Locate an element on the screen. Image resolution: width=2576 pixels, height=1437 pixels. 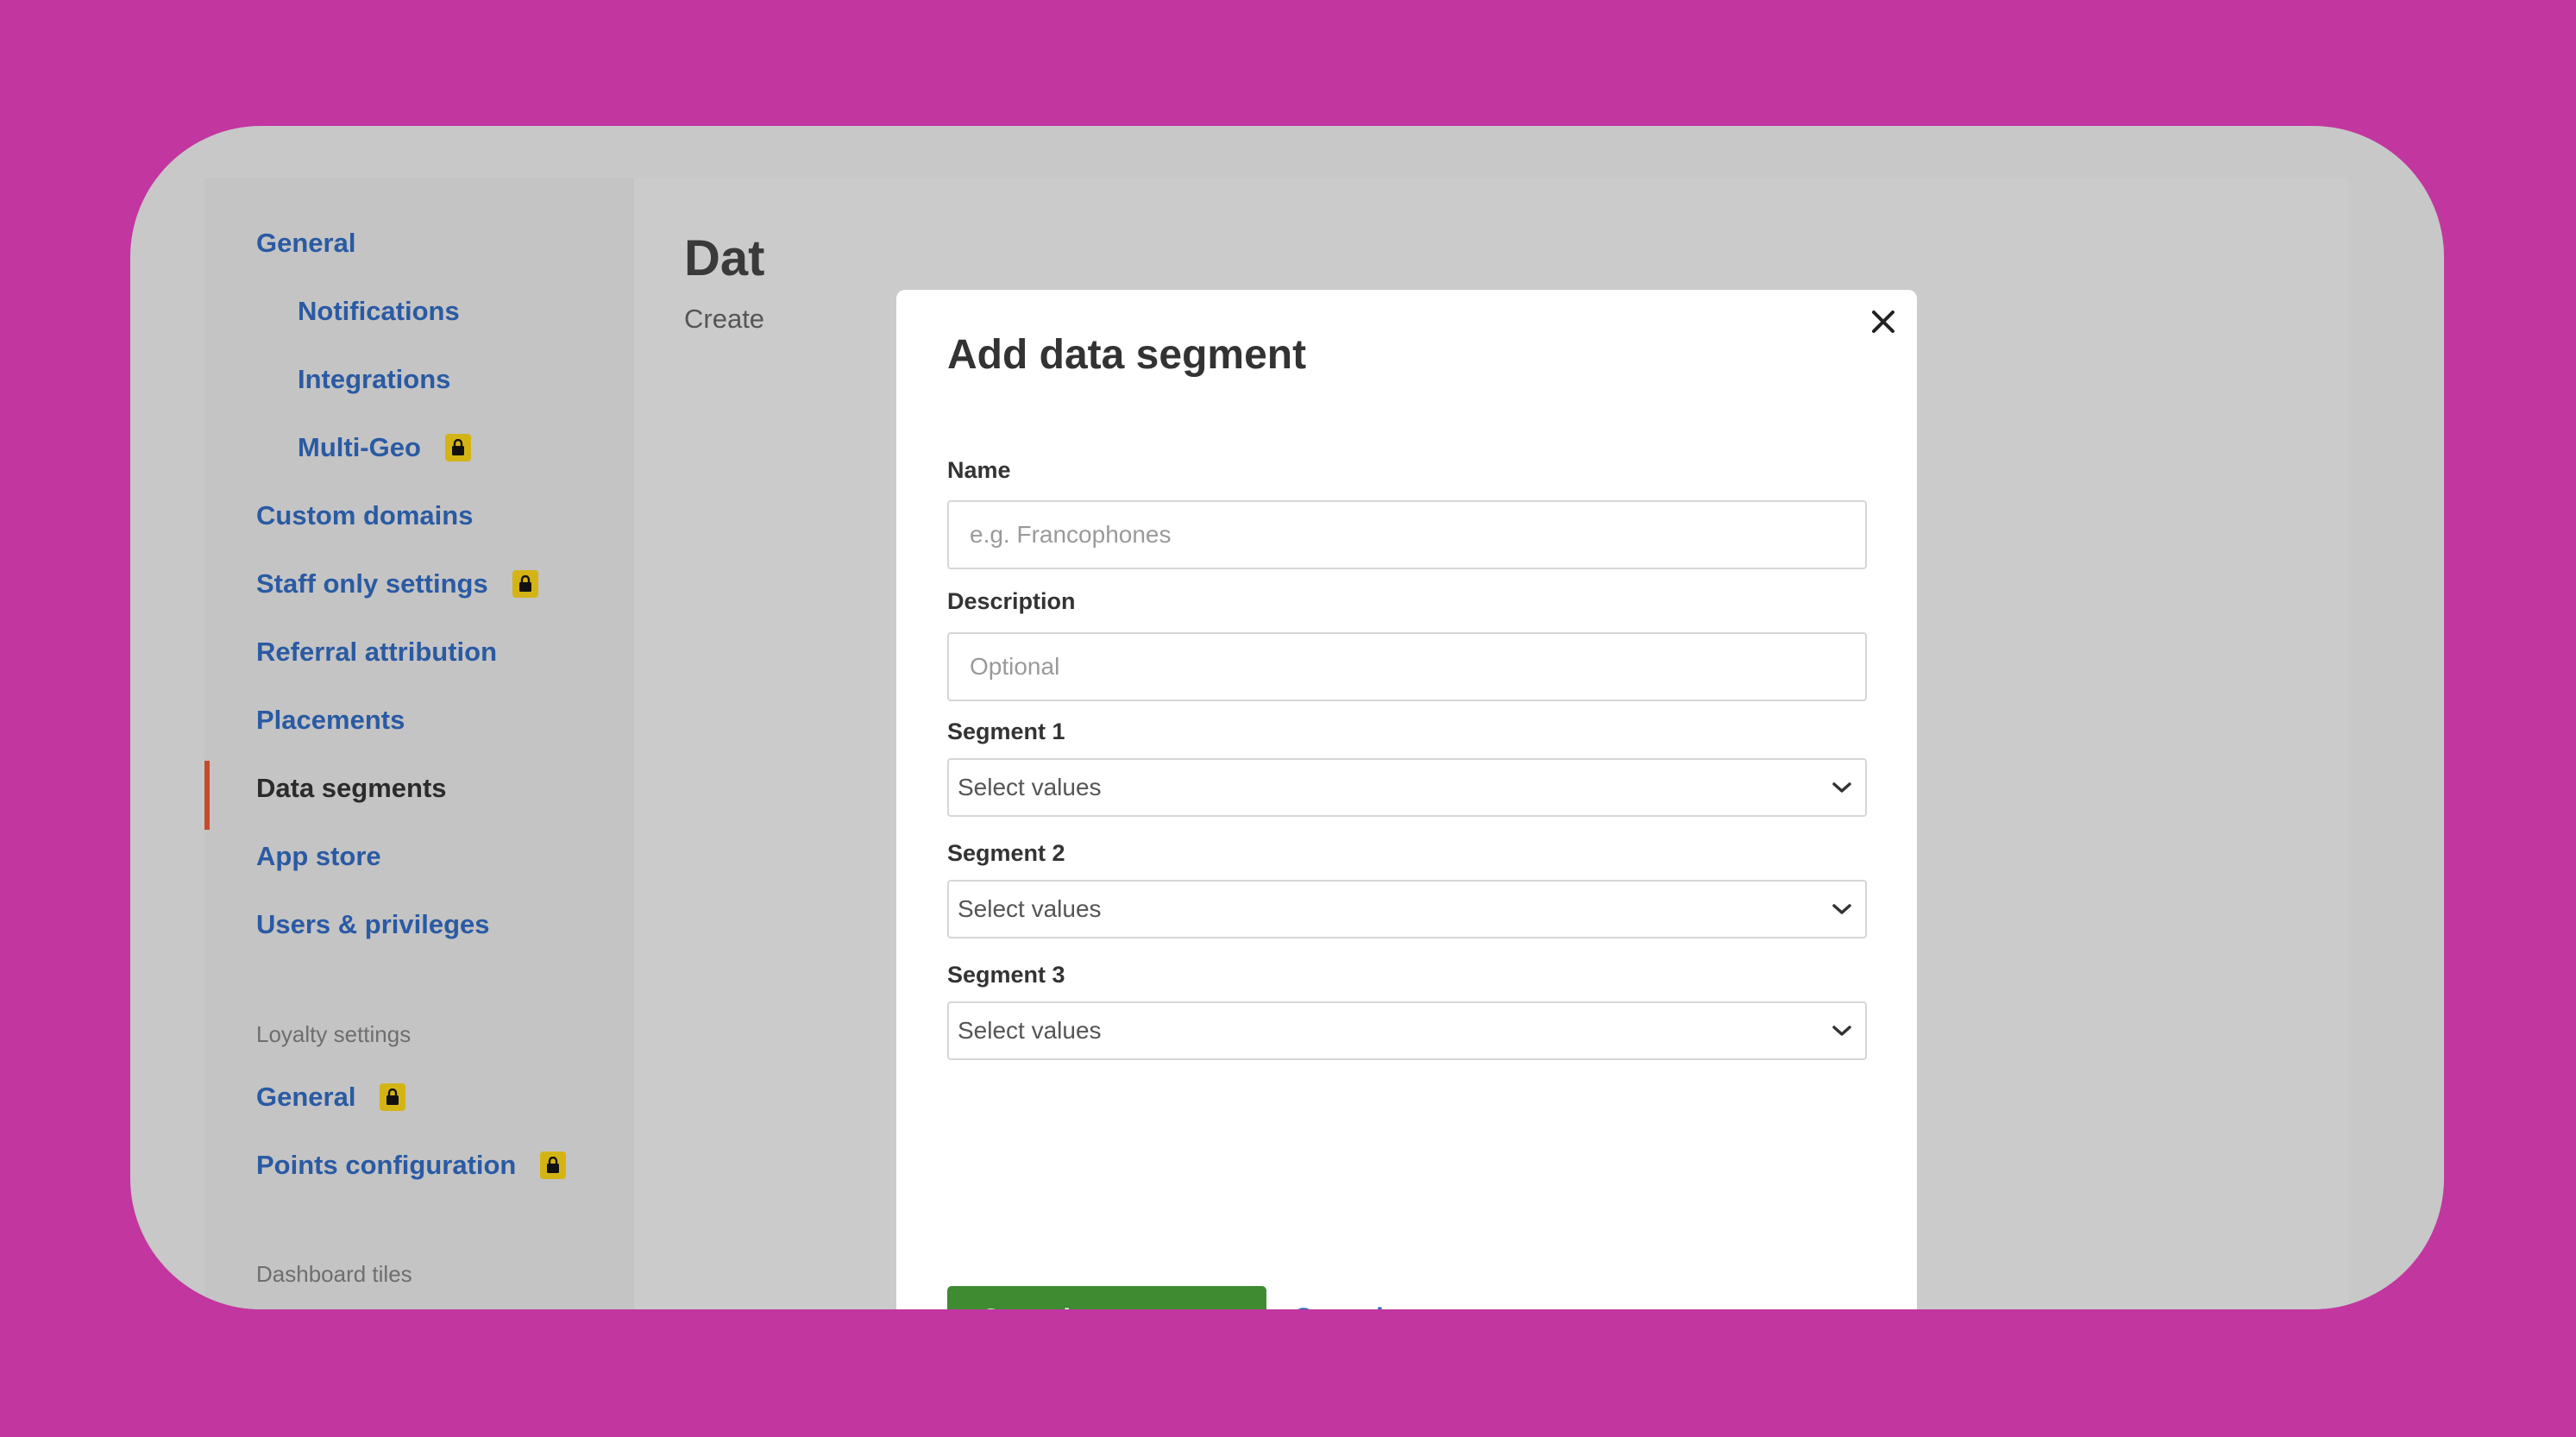
sidebar-item-staff-only-settings: Staff only settings is located at coordinates (397, 583).